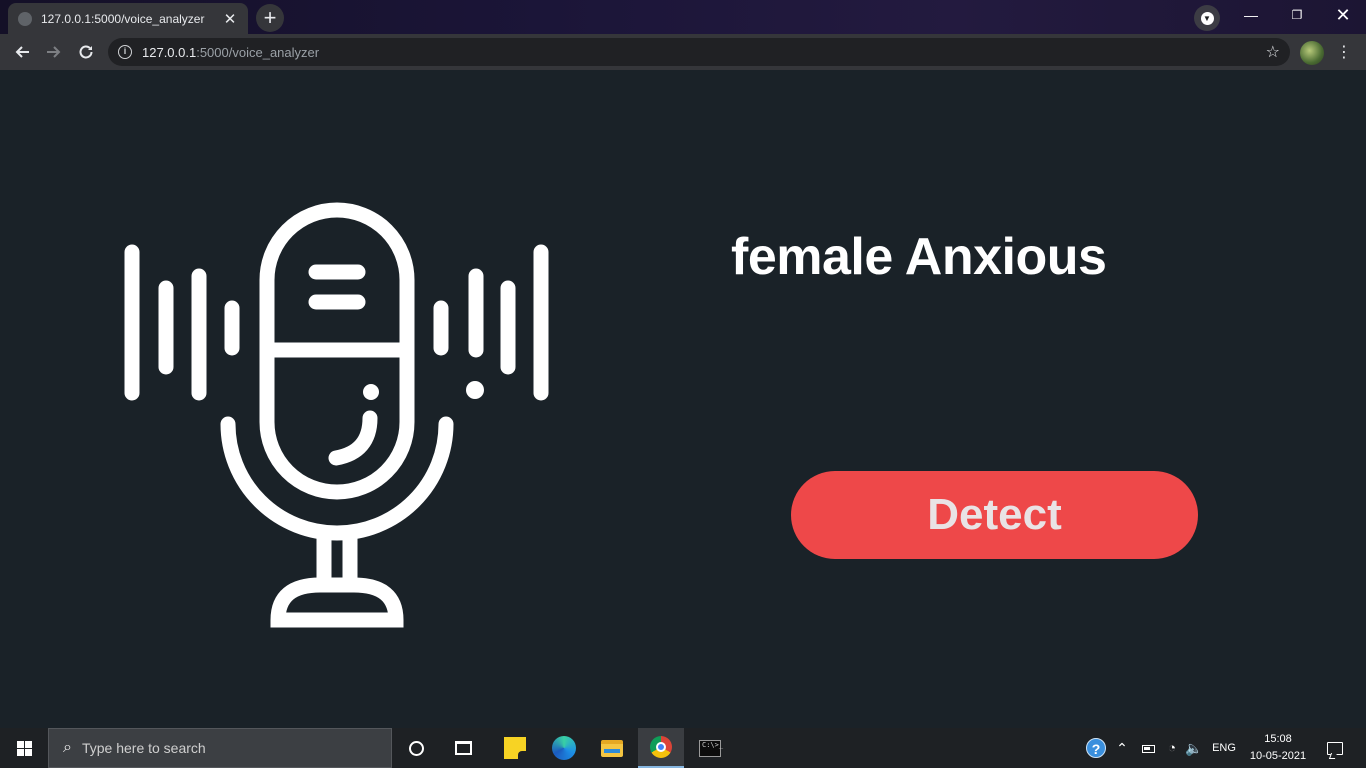  I want to click on back-arrow-icon, so click(22, 52).